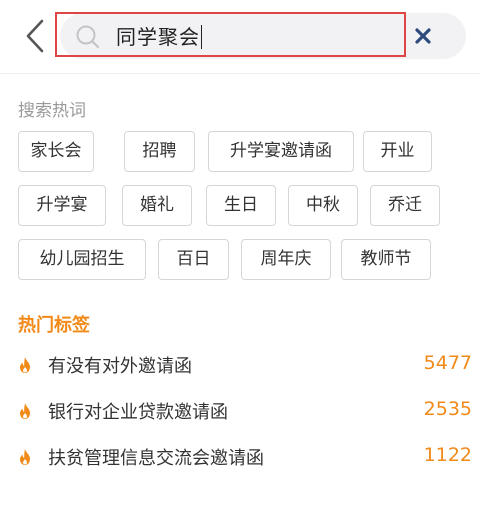 This screenshot has height=505, width=480. I want to click on text-caret, so click(201, 36).